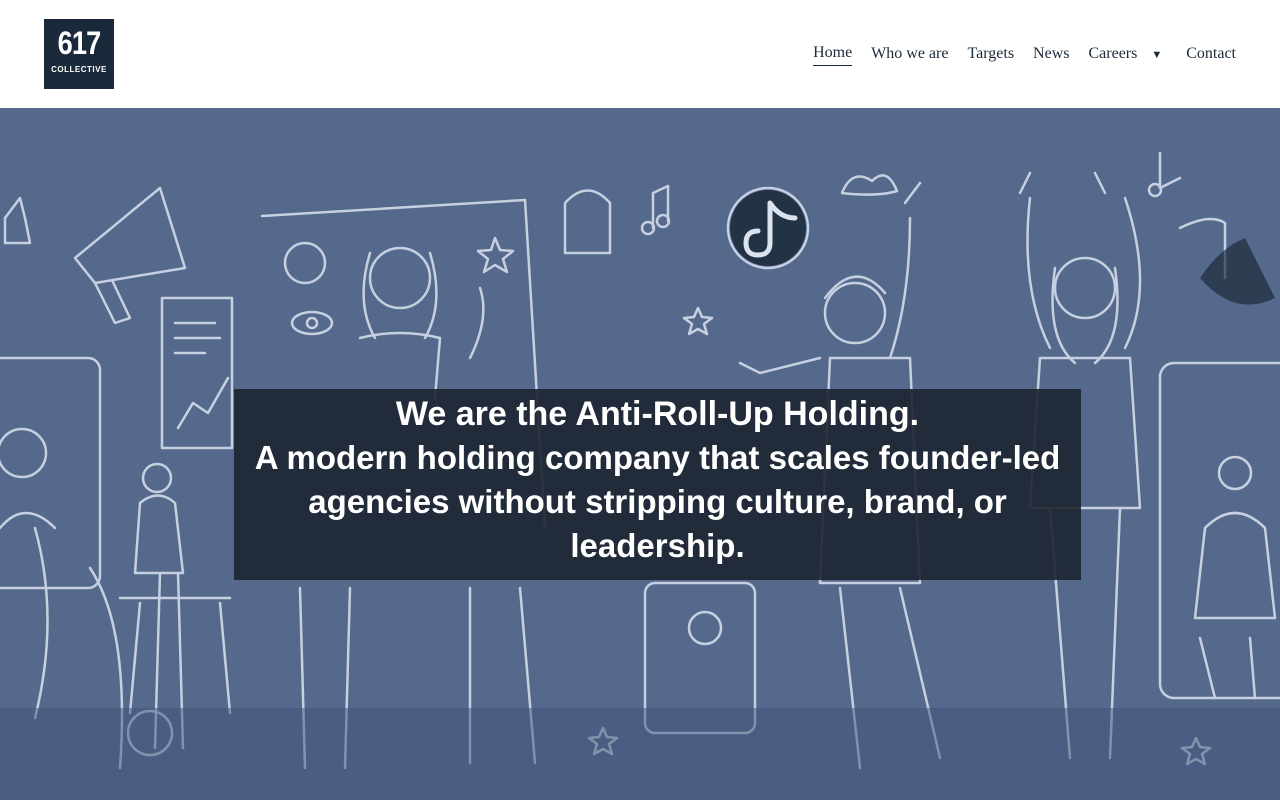  What do you see at coordinates (833, 55) in the screenshot?
I see `nav-home: Home` at bounding box center [833, 55].